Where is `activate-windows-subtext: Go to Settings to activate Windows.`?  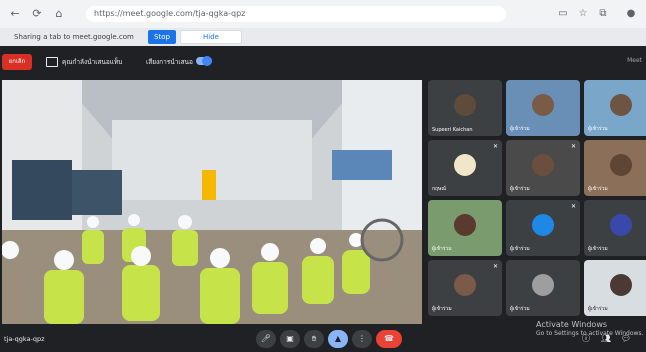
activate-windows-subtext: Go to Settings to activate Windows. is located at coordinates (590, 333).